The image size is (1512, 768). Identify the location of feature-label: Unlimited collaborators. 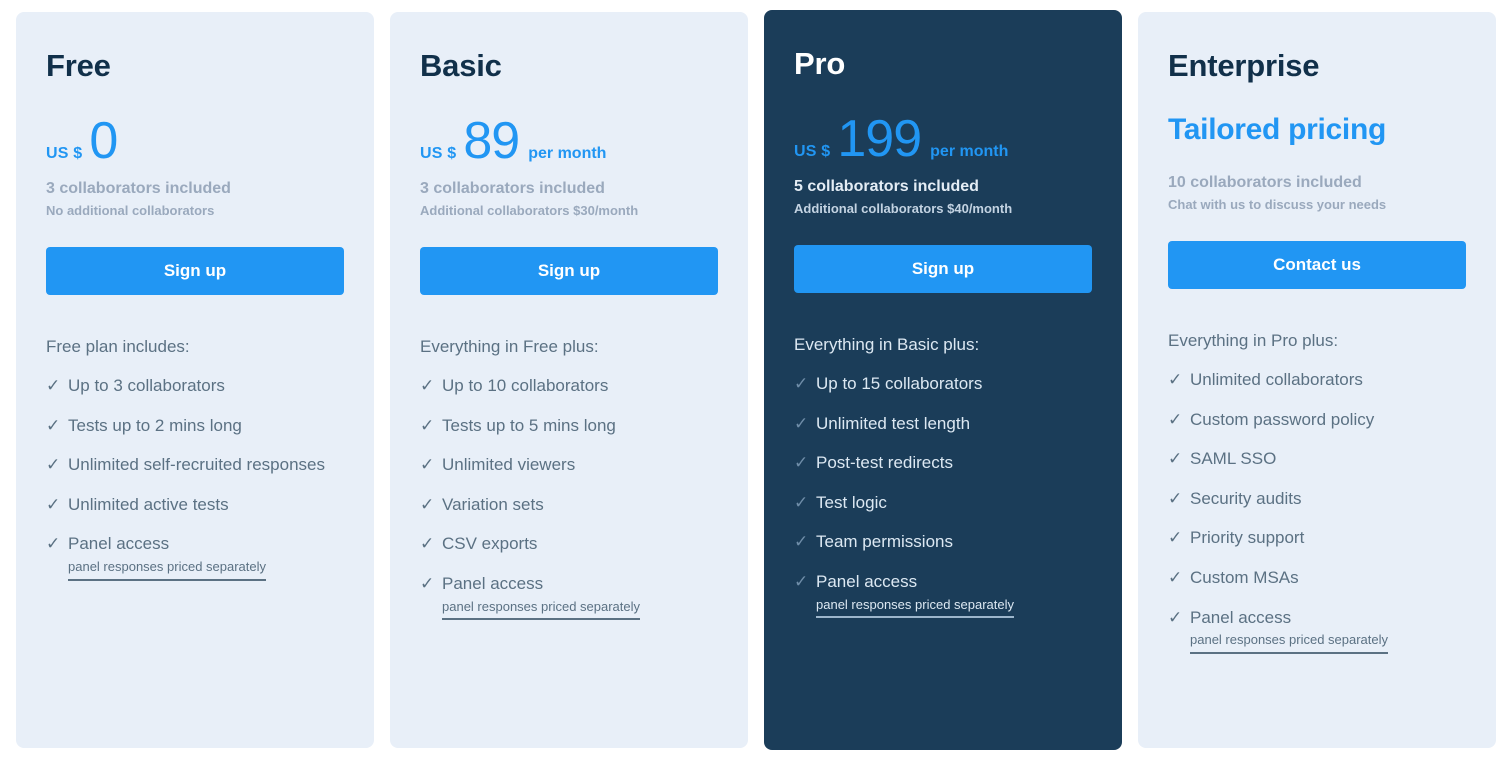
(1276, 379).